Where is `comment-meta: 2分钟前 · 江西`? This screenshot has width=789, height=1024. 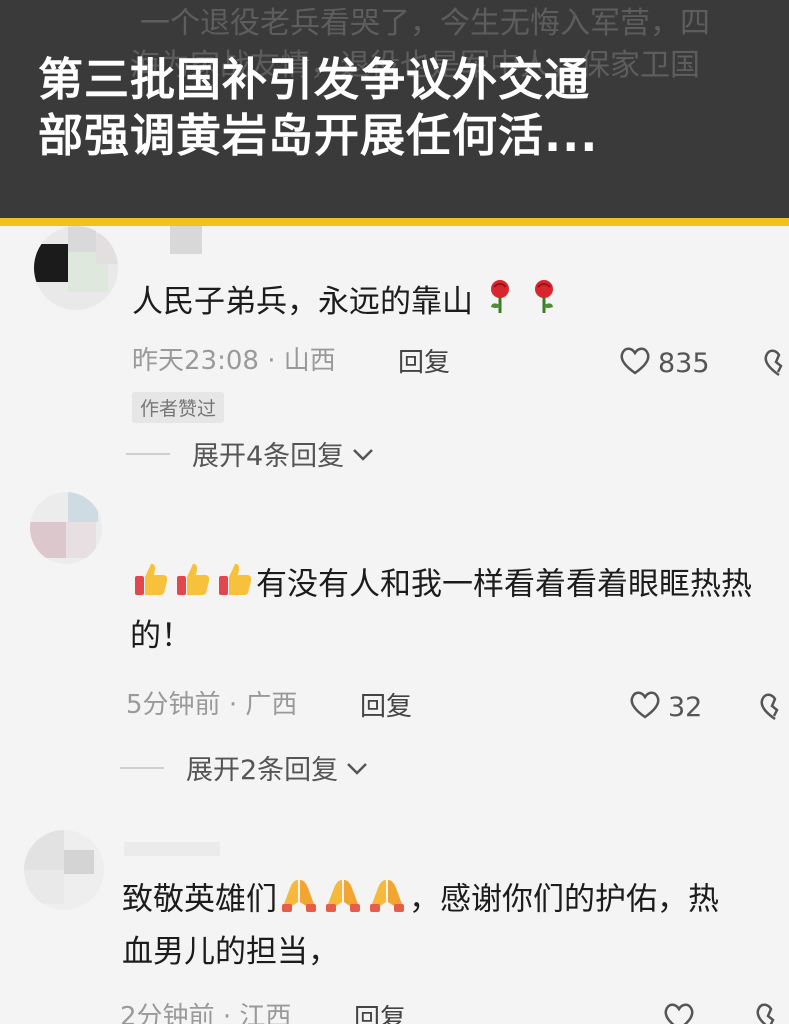 comment-meta: 2分钟前 · 江西 is located at coordinates (205, 1010).